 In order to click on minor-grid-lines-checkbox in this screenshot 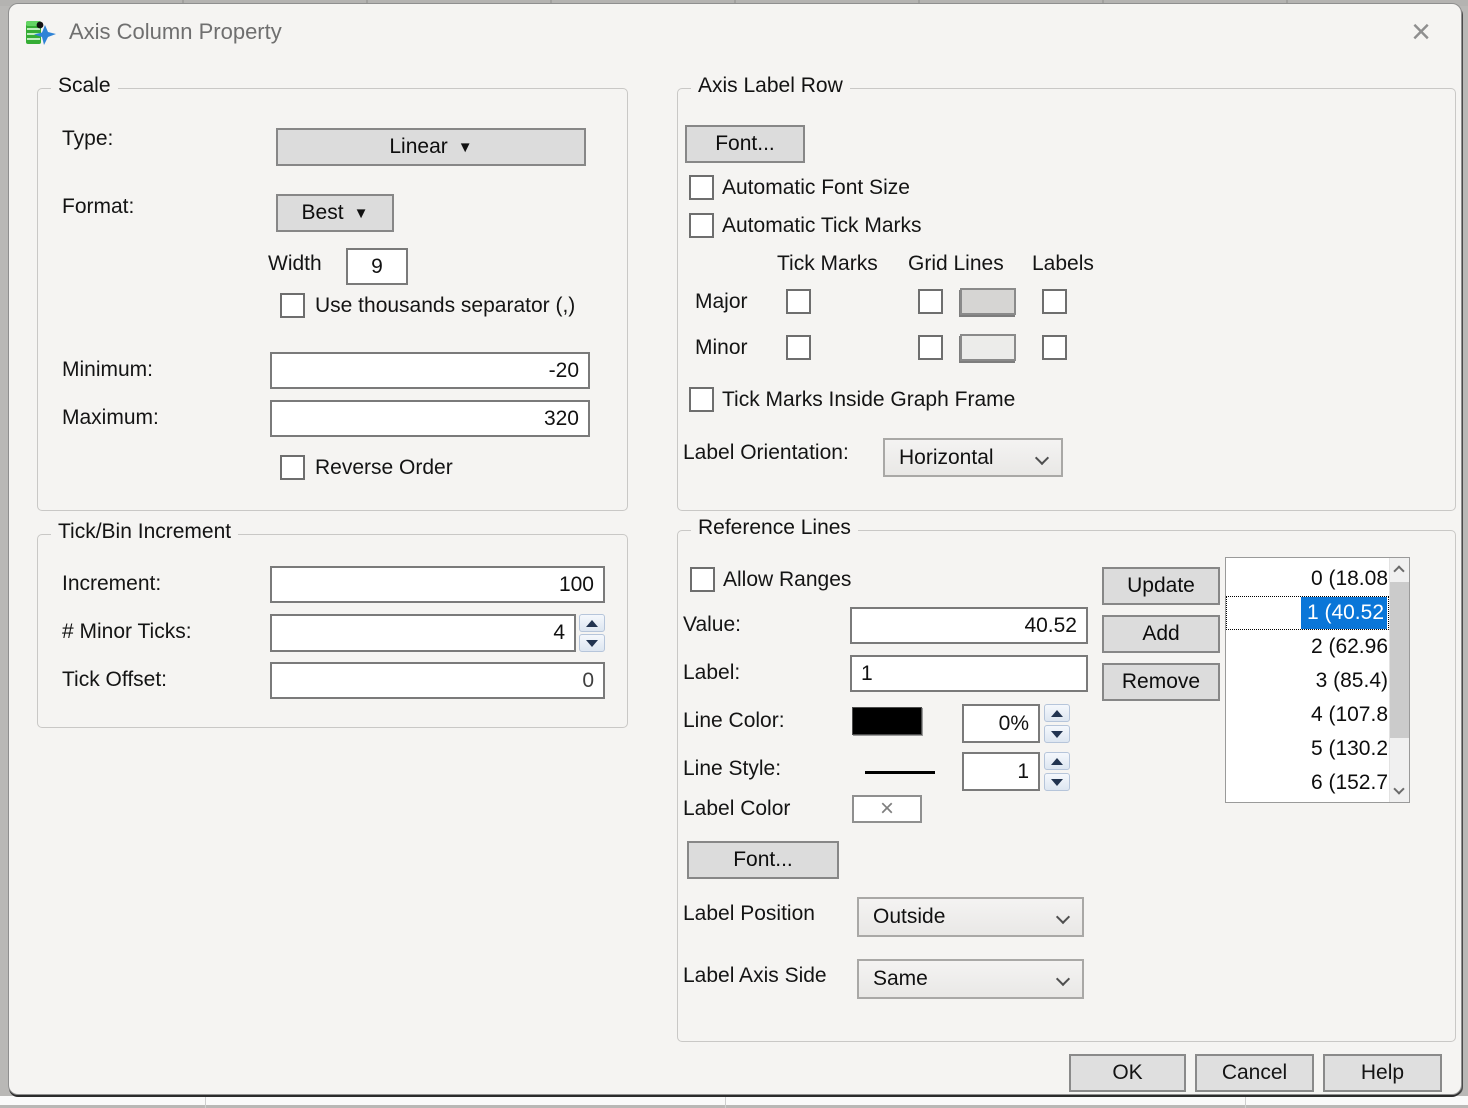, I will do `click(930, 347)`.